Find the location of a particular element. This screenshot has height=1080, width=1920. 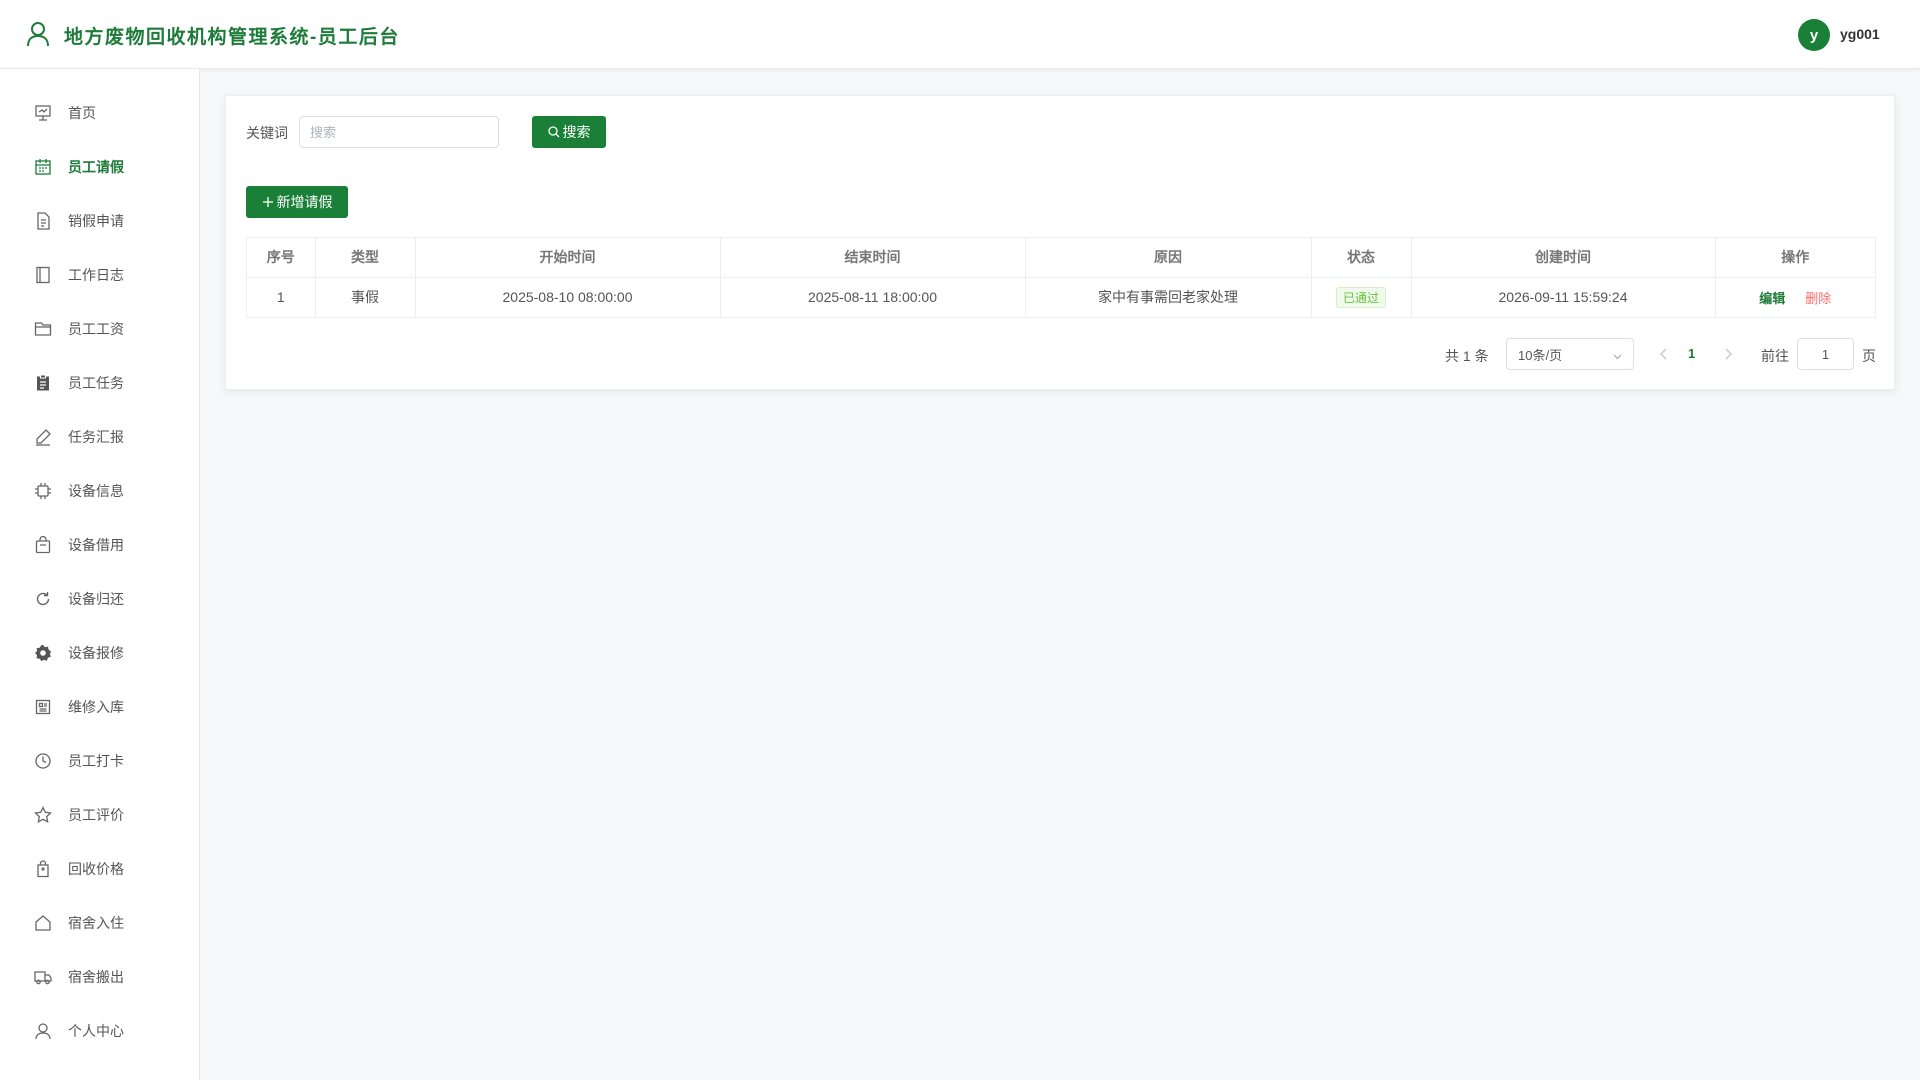

sidebar-item-label: 宿舍搬出 is located at coordinates (96, 977).